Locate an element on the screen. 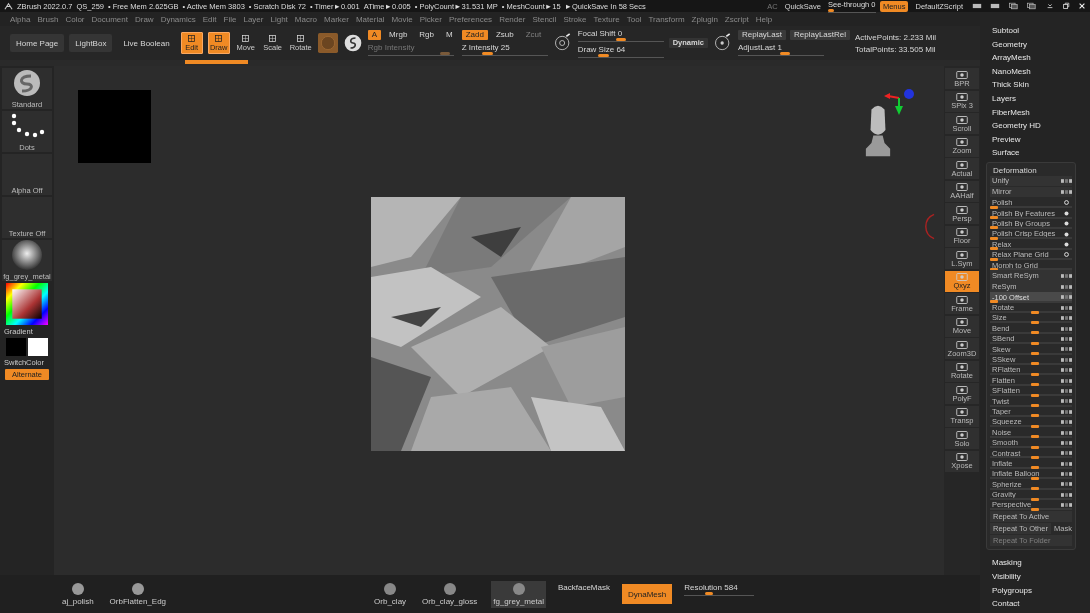  menu-item: Stroke is located at coordinates (575, 19).